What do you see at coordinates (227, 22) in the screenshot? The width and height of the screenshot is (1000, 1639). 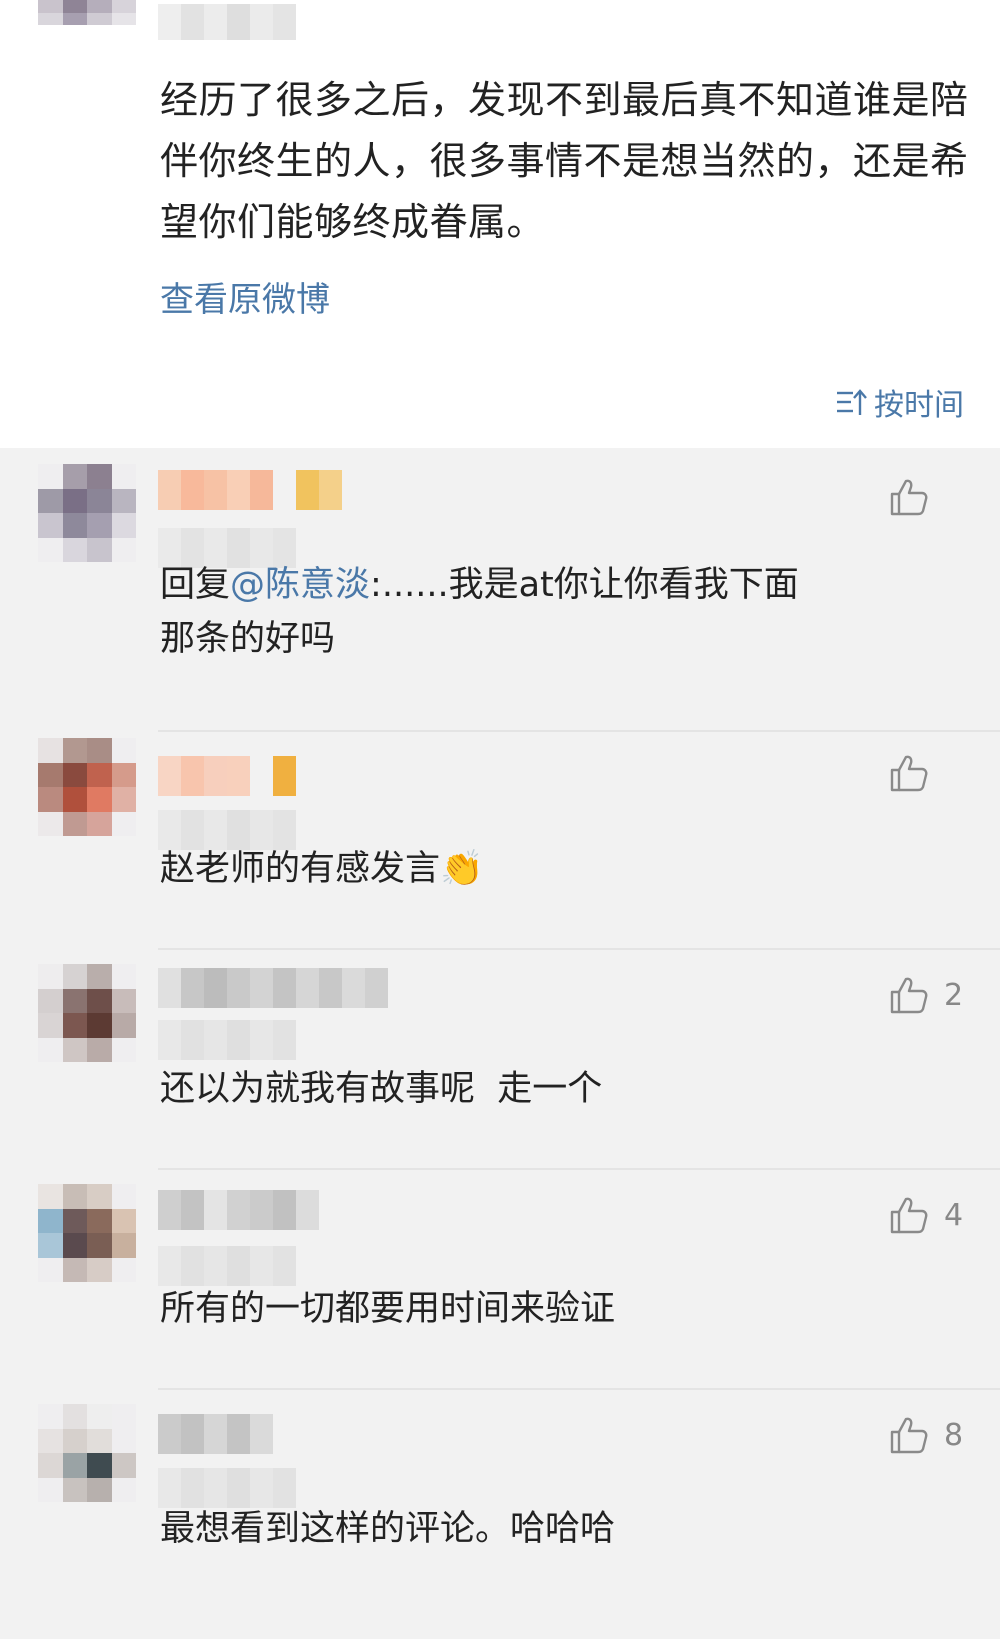 I see `post-author-name-blurred` at bounding box center [227, 22].